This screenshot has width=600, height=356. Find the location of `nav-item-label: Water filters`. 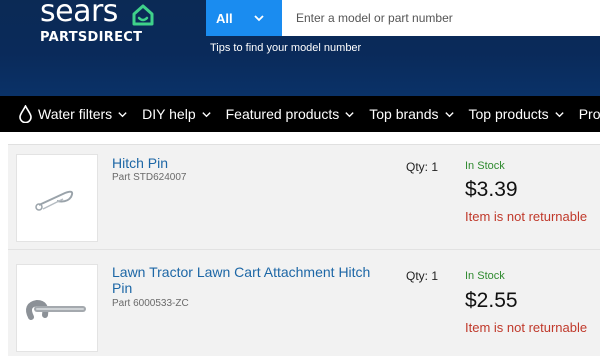

nav-item-label: Water filters is located at coordinates (75, 114).